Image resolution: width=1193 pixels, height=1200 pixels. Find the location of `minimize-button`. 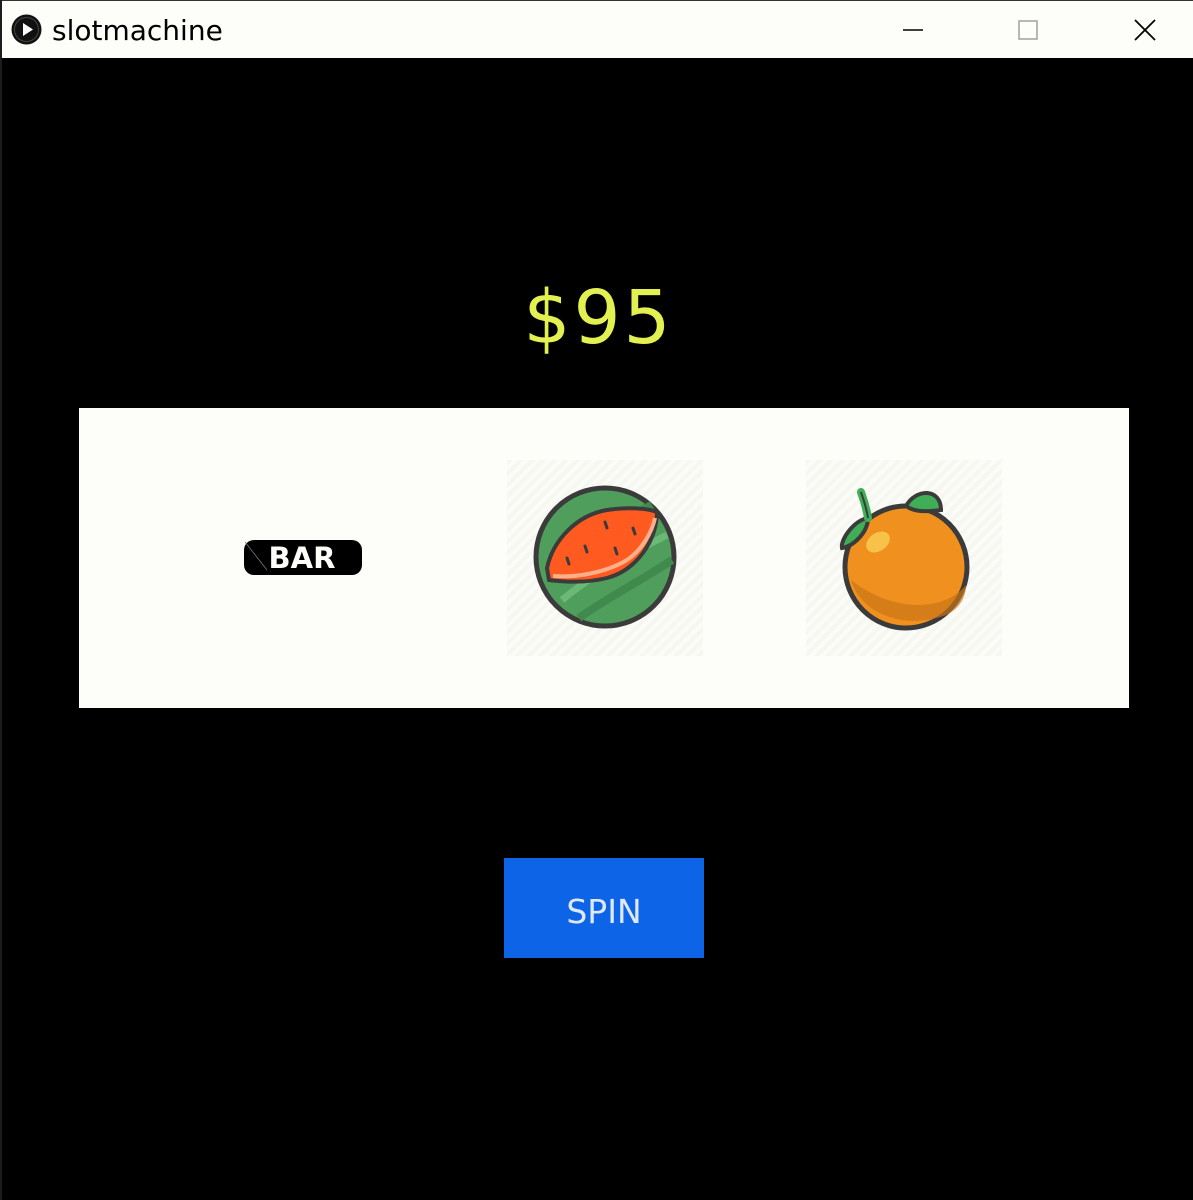

minimize-button is located at coordinates (913, 29).